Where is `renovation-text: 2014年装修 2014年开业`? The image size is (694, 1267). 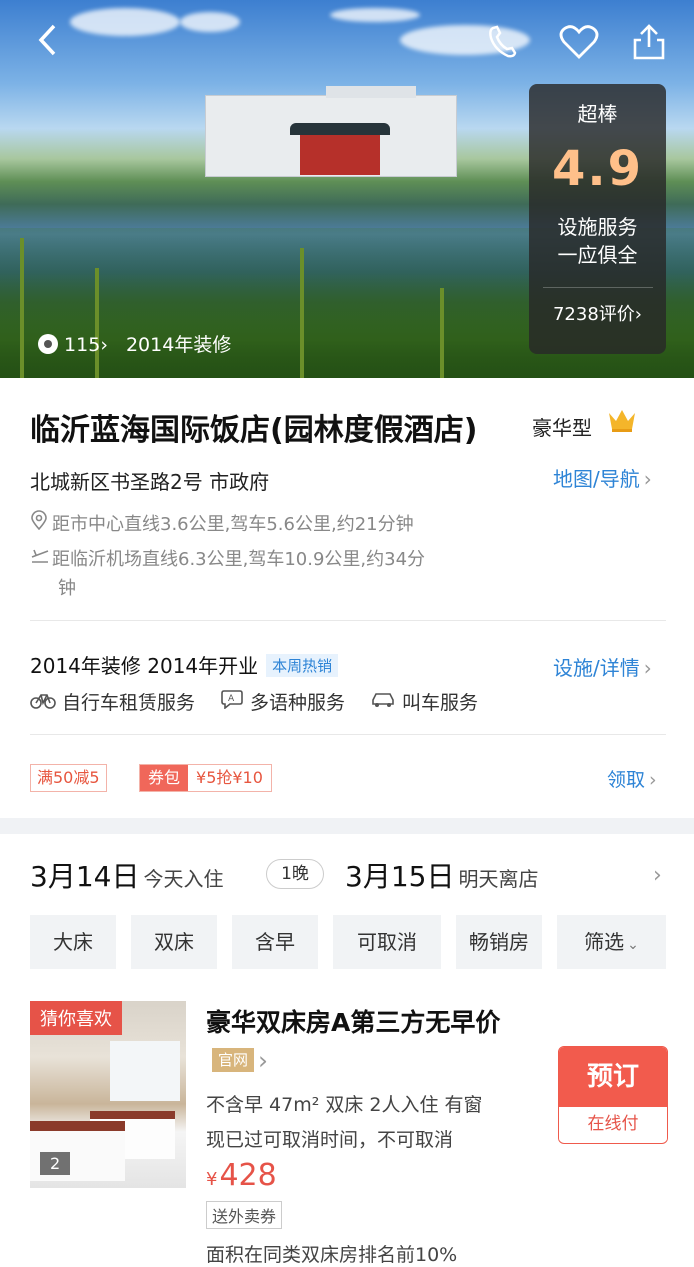
renovation-text: 2014年装修 2014年开业 is located at coordinates (144, 666).